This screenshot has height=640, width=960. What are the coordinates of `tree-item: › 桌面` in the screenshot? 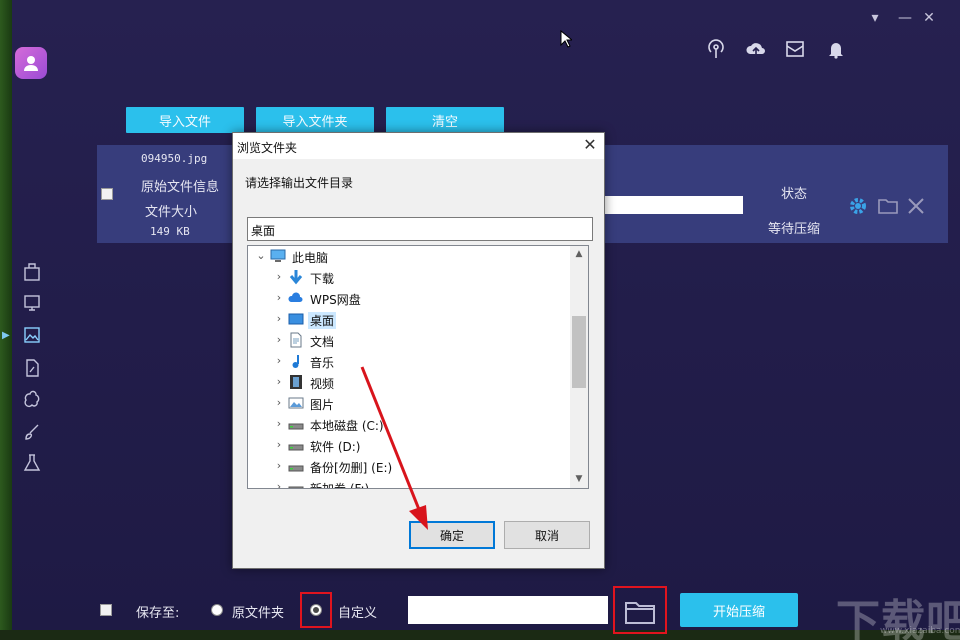 It's located at (409, 319).